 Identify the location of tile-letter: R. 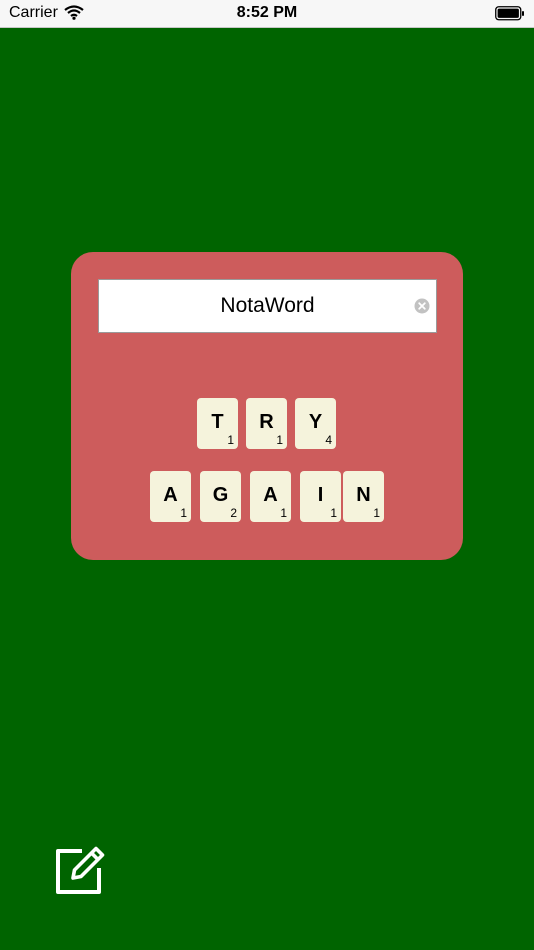
(266, 422).